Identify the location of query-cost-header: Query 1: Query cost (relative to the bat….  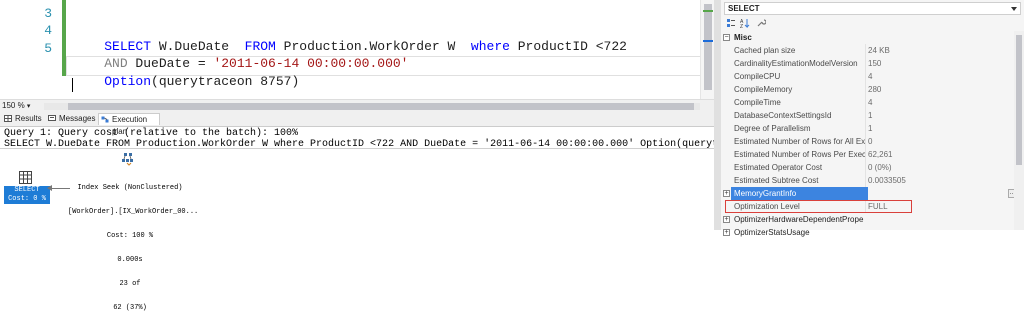
(151, 133).